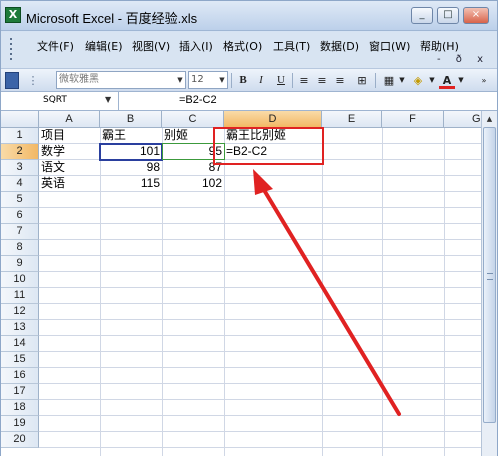 The height and width of the screenshot is (456, 498). I want to click on formula-bar: SQRT ▼ =B2-C2, so click(249, 101).